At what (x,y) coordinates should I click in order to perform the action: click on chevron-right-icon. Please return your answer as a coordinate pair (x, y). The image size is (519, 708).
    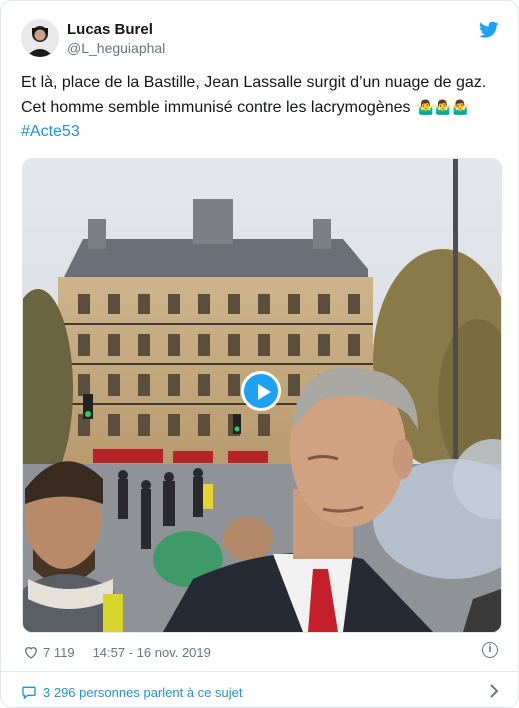
    Looking at the image, I should click on (494, 691).